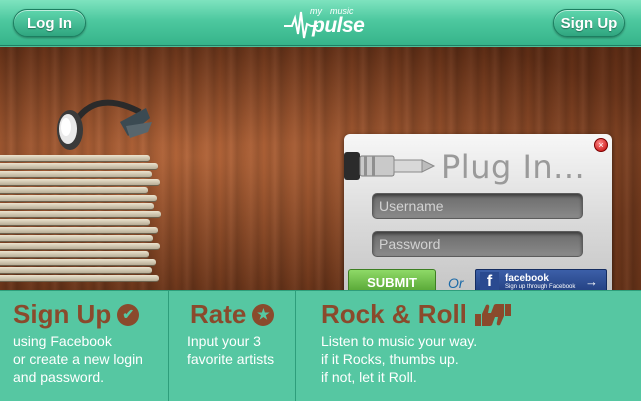  I want to click on username-input, so click(477, 206).